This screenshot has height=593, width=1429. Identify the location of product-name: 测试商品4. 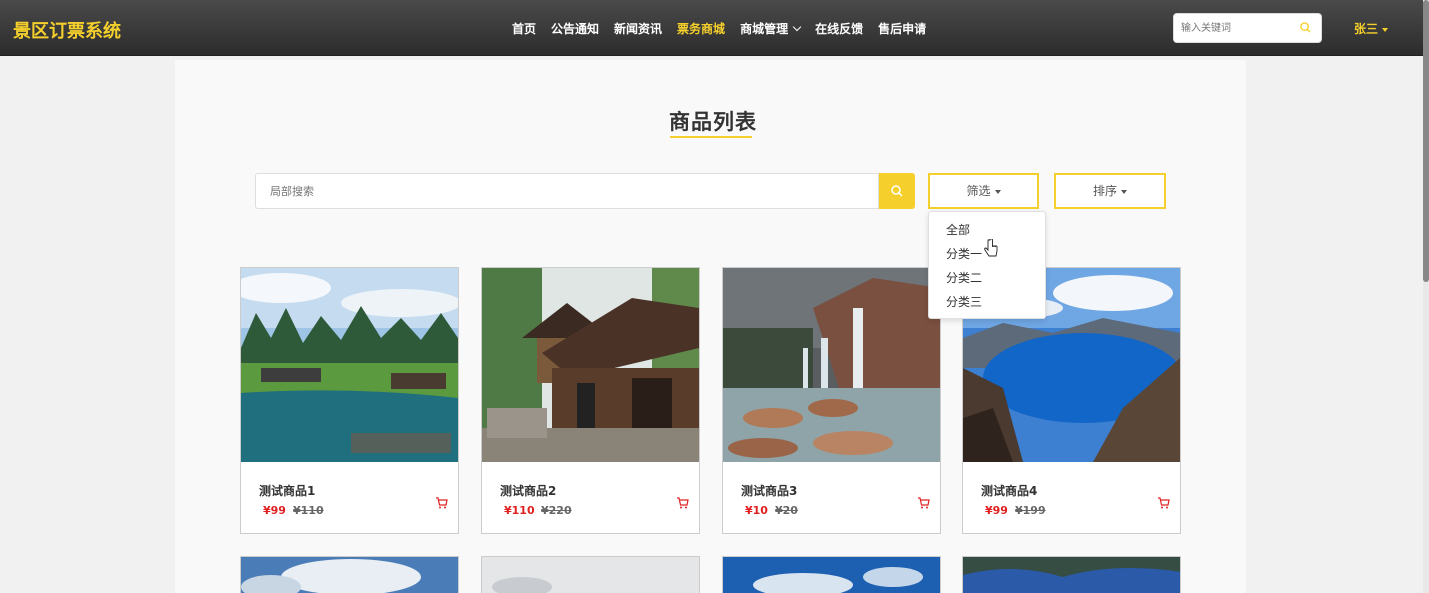
(1009, 490).